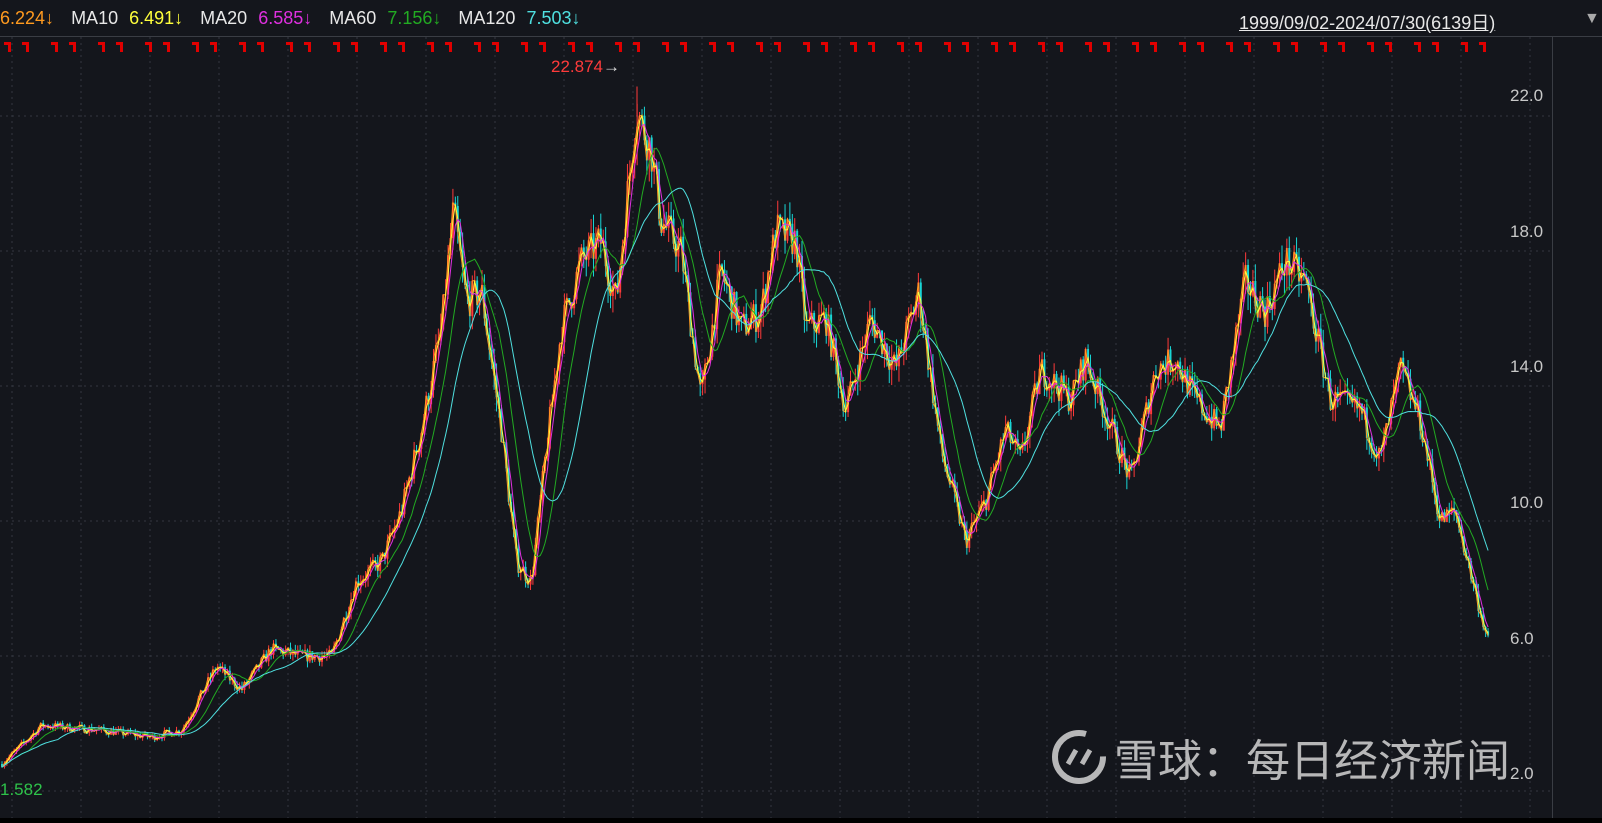 This screenshot has height=823, width=1602. I want to click on high-price-label: 22.874→, so click(585, 67).